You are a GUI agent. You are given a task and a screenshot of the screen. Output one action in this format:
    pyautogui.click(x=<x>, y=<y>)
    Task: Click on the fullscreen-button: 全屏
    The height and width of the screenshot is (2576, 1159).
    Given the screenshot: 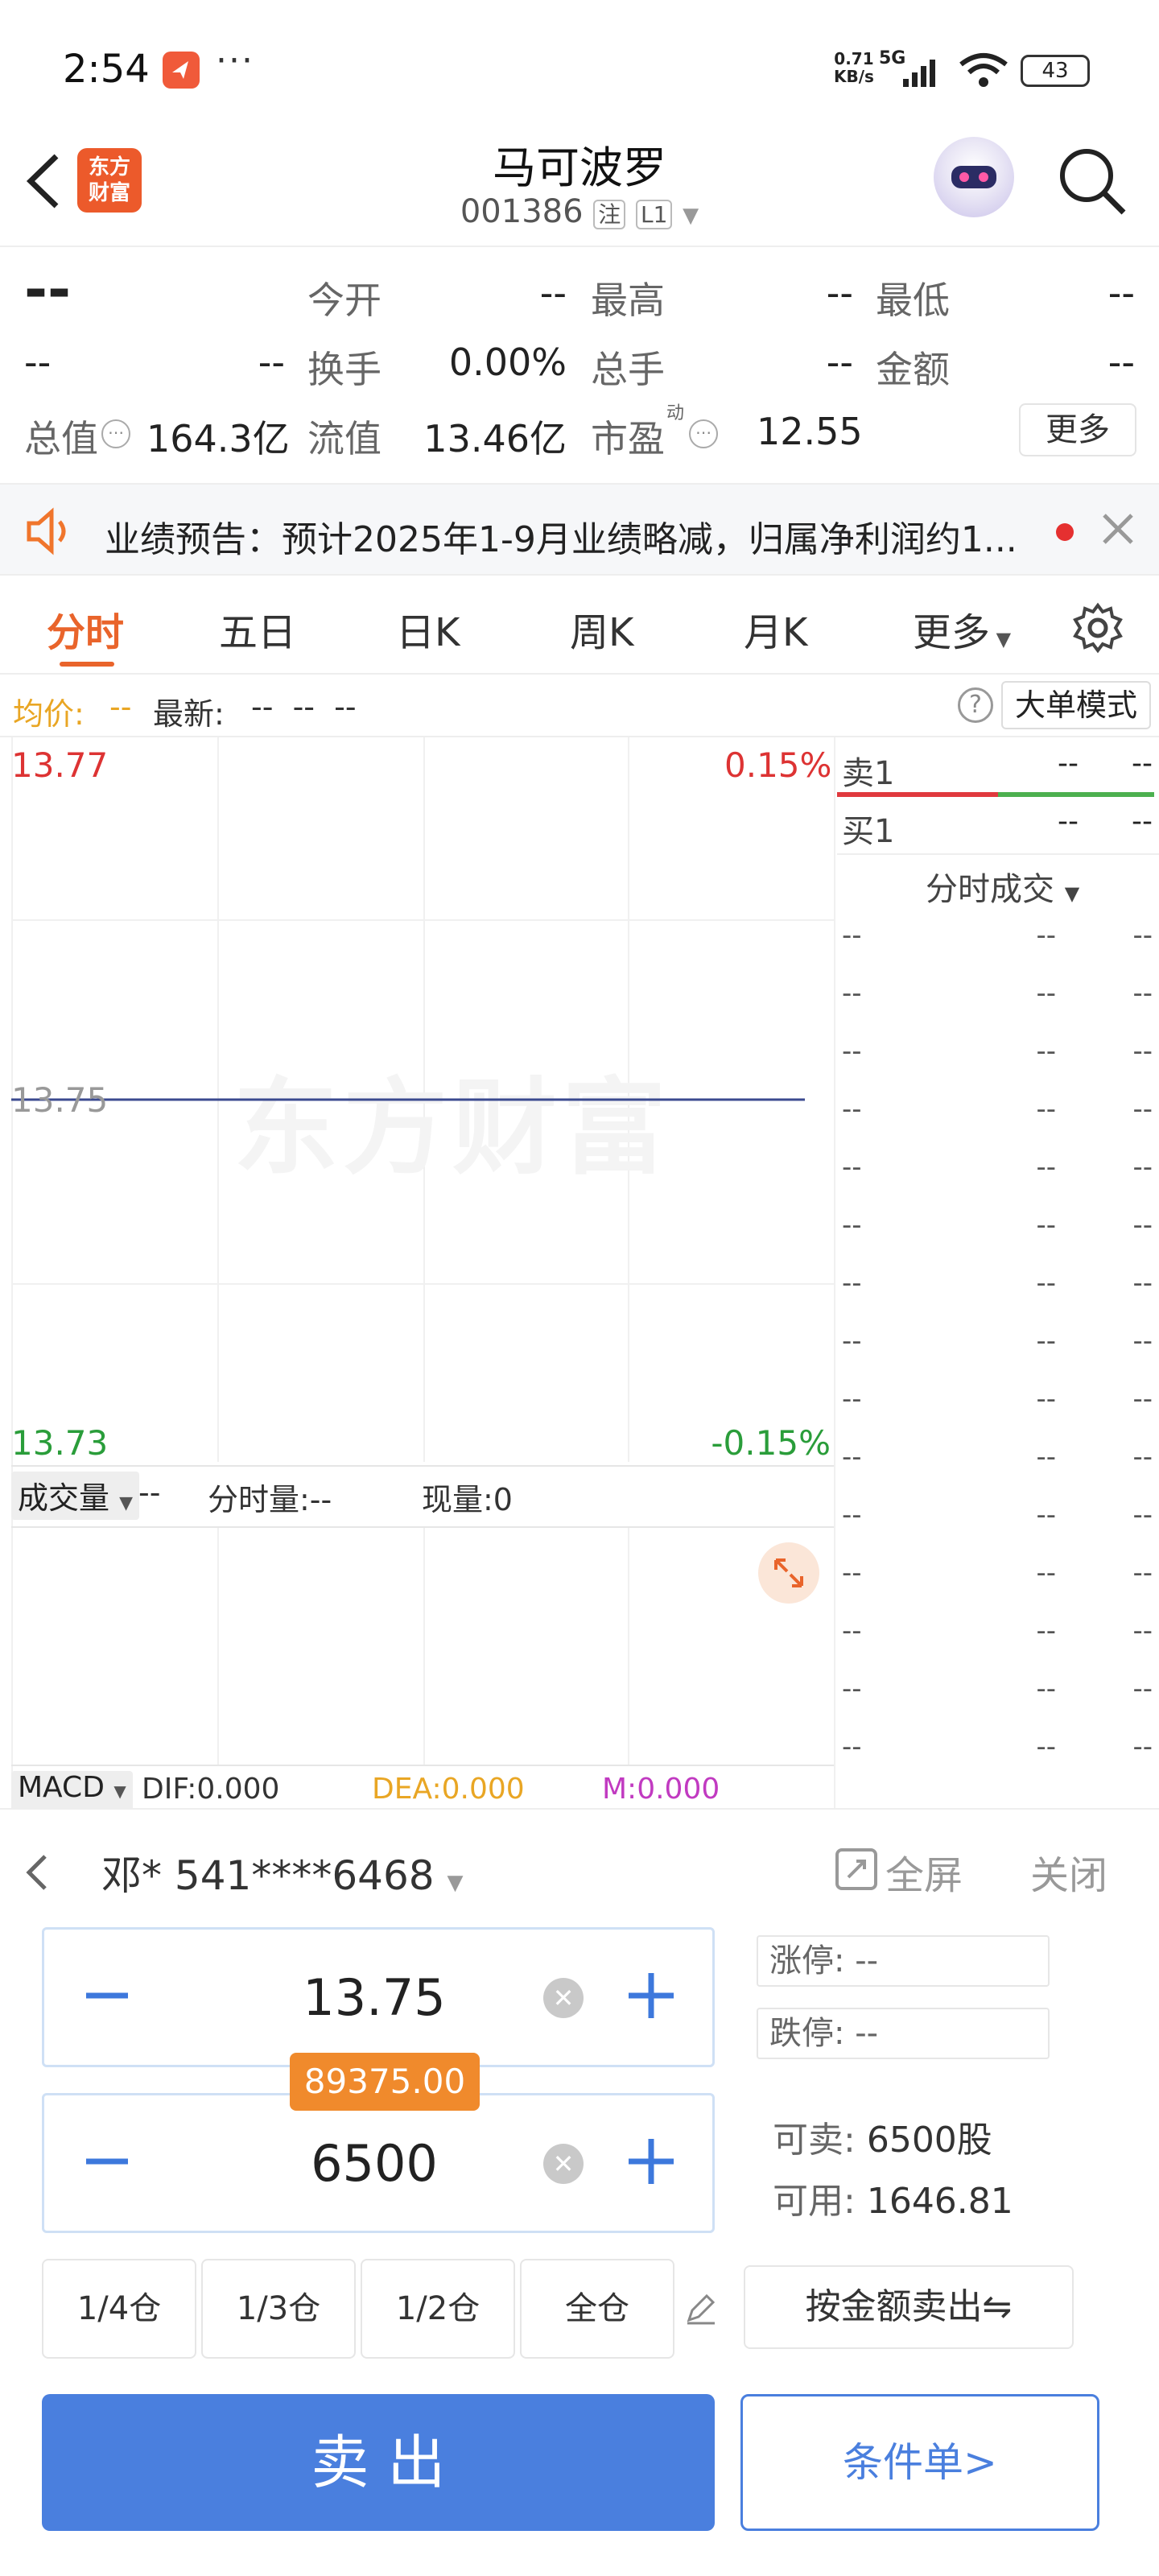 What is the action you would take?
    pyautogui.click(x=924, y=1871)
    